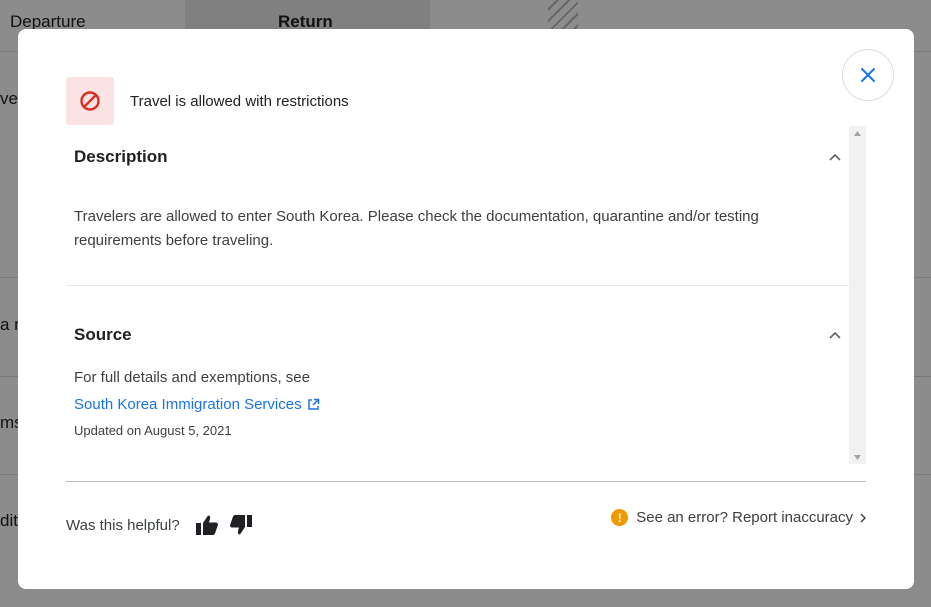 The height and width of the screenshot is (607, 931). Describe the element at coordinates (863, 518) in the screenshot. I see `chevron-right-icon` at that location.